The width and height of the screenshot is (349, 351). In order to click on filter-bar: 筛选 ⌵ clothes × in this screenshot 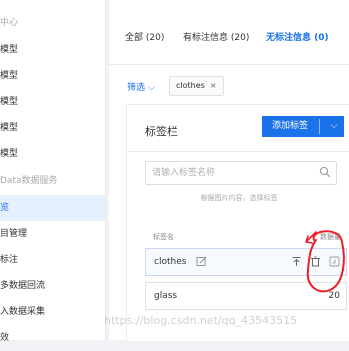, I will do `click(229, 86)`.